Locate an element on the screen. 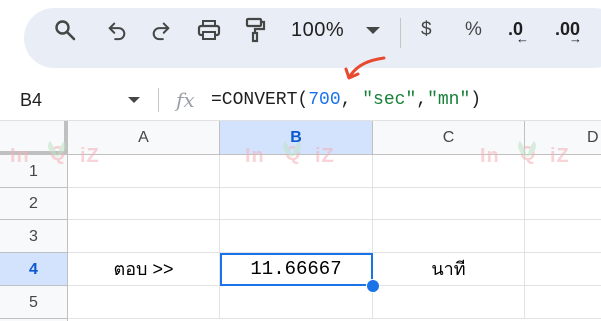 Image resolution: width=601 pixels, height=321 pixels. formula-number: 700 is located at coordinates (324, 100).